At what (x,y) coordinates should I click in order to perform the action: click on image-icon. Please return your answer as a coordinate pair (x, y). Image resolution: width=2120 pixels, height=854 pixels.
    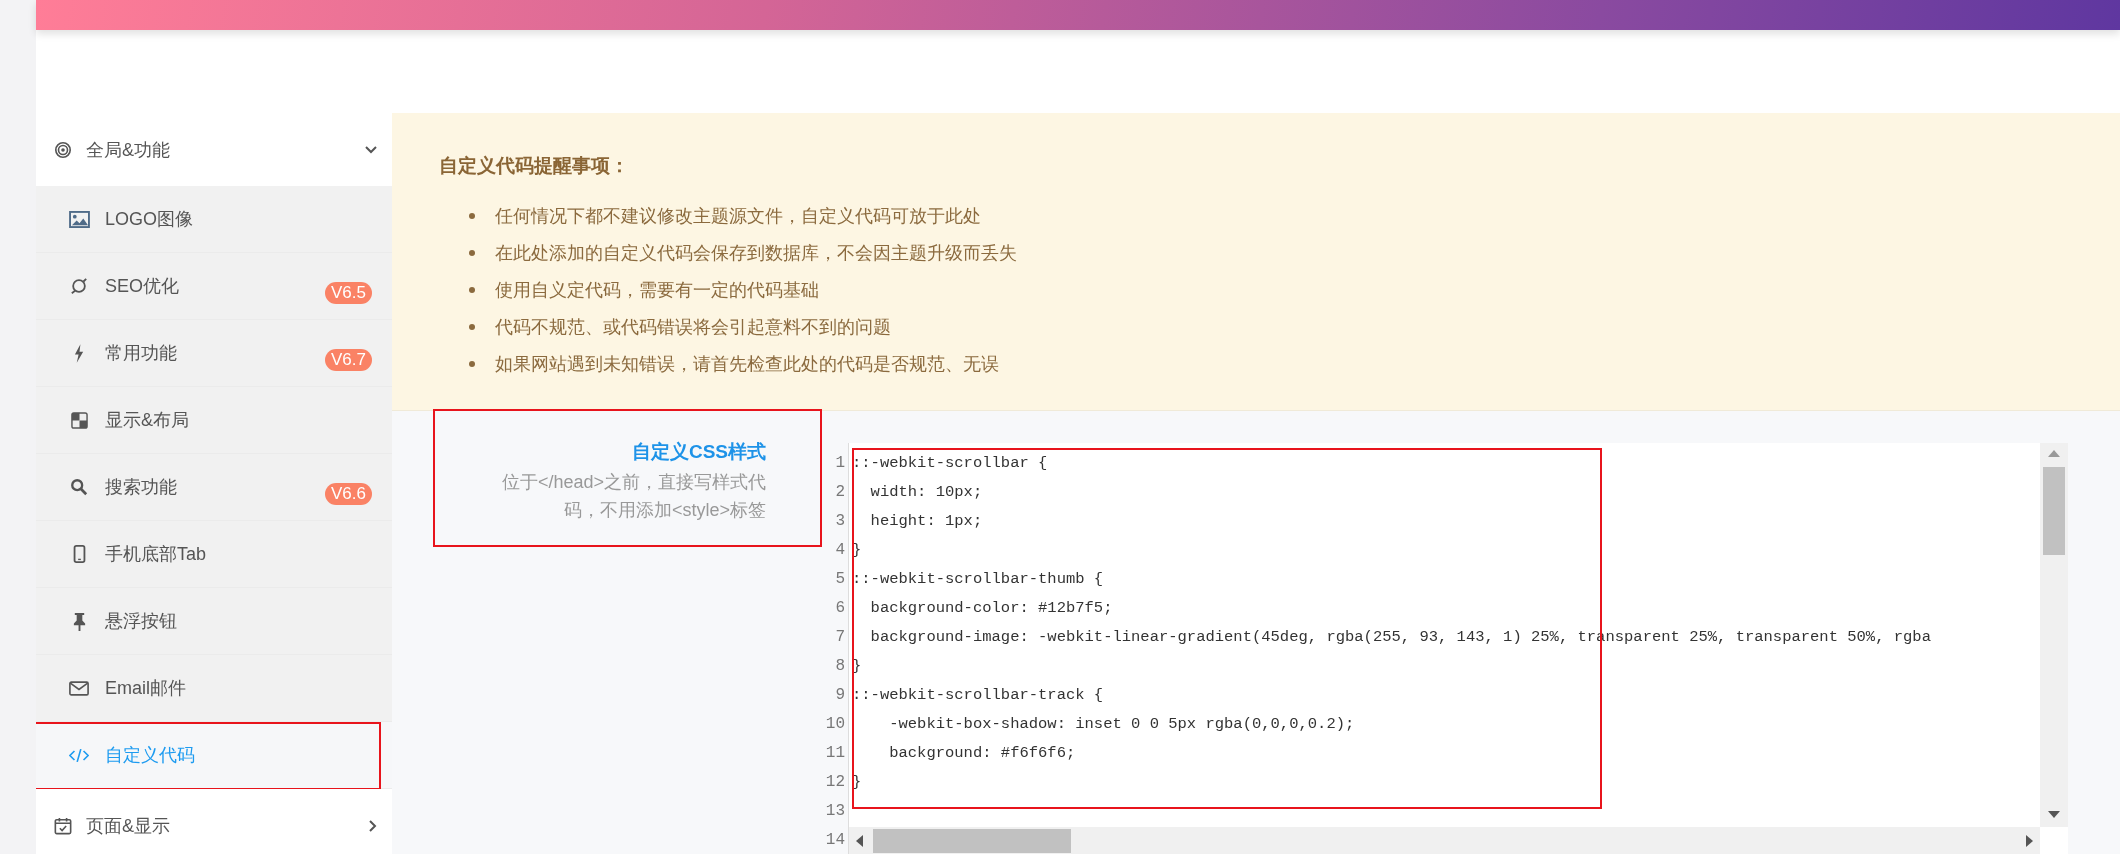
    Looking at the image, I should click on (79, 219).